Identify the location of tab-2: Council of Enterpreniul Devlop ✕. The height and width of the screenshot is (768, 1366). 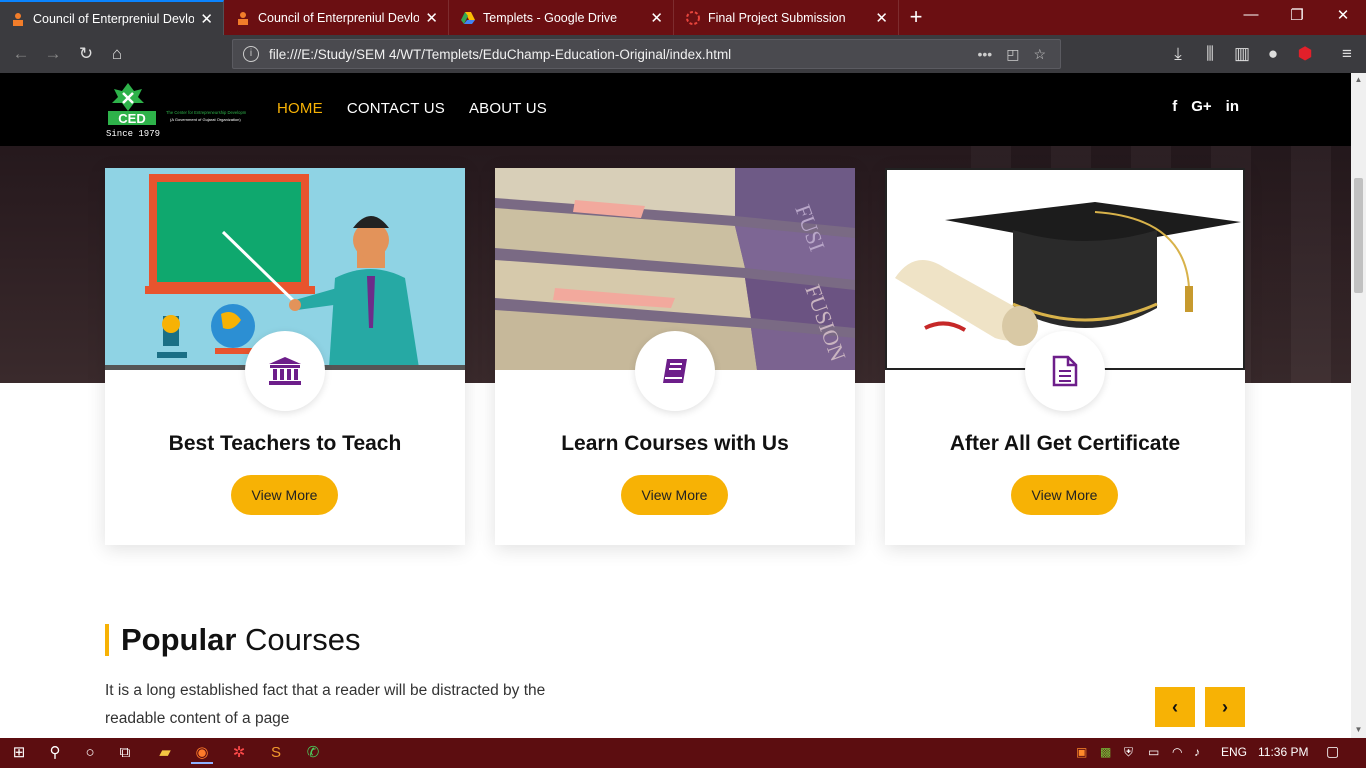
(337, 17).